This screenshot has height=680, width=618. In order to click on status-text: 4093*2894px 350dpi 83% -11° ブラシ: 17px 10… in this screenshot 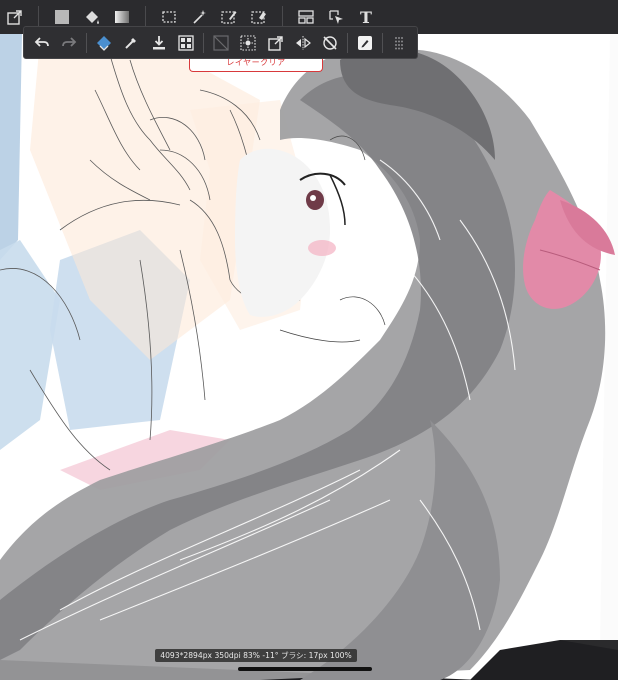, I will do `click(256, 655)`.